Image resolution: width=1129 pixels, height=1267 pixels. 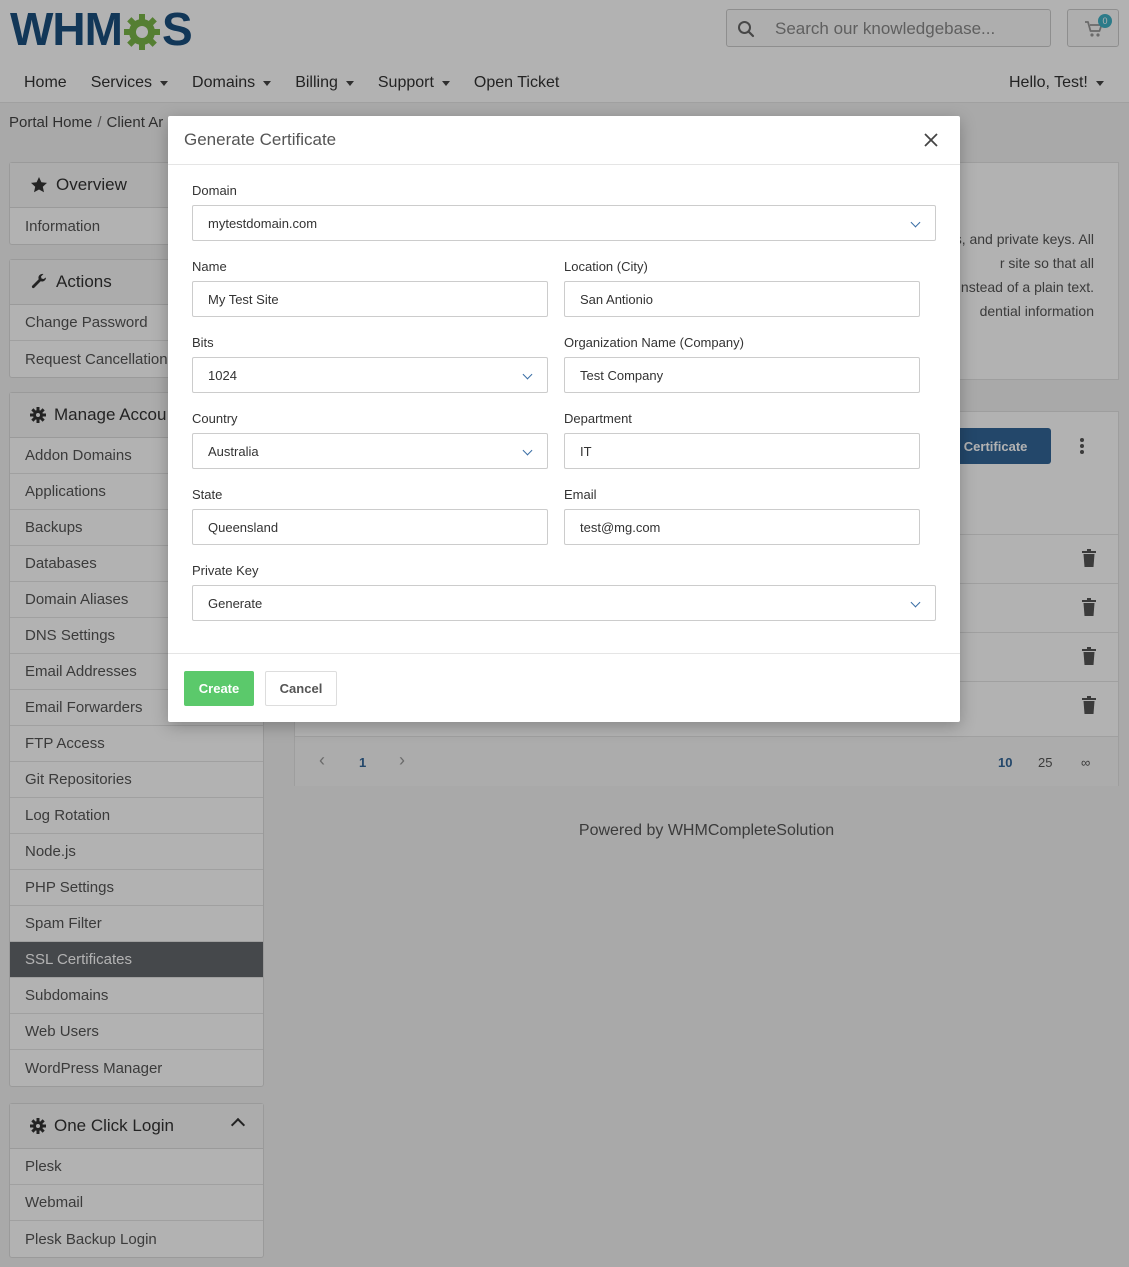 I want to click on name-label: Name, so click(x=209, y=266).